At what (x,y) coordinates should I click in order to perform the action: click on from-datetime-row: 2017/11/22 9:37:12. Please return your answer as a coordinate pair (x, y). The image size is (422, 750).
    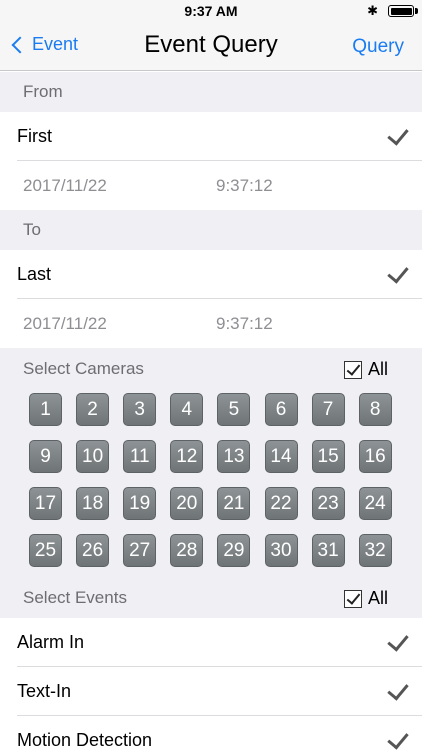
    Looking at the image, I should click on (211, 185).